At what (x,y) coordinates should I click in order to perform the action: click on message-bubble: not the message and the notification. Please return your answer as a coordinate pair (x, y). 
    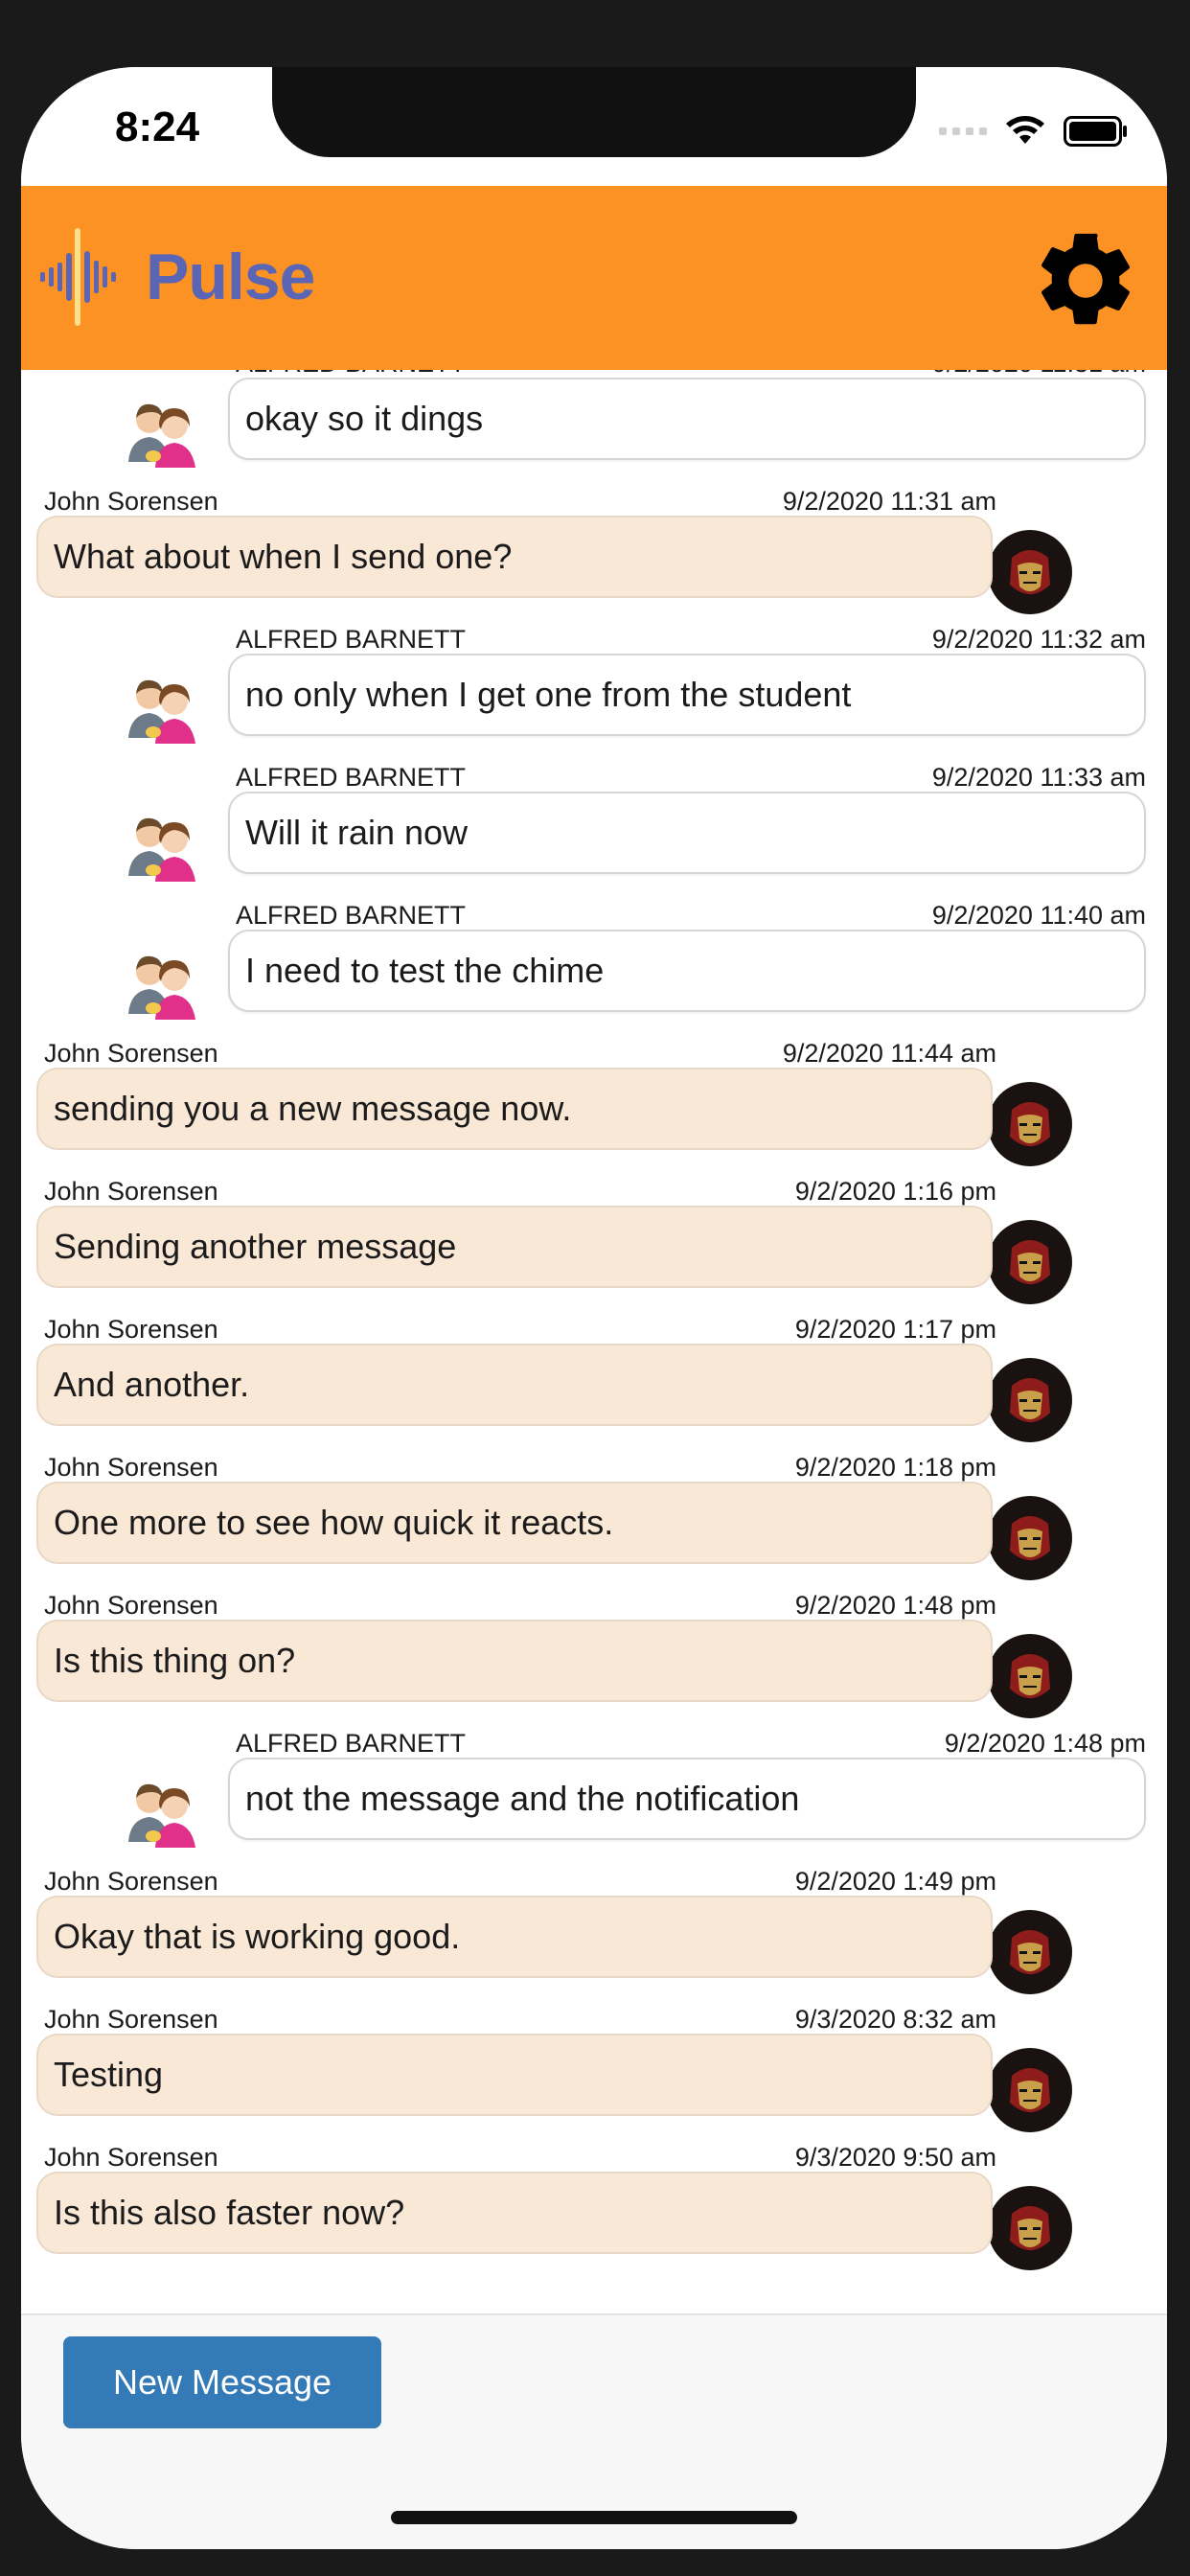
    Looking at the image, I should click on (687, 1799).